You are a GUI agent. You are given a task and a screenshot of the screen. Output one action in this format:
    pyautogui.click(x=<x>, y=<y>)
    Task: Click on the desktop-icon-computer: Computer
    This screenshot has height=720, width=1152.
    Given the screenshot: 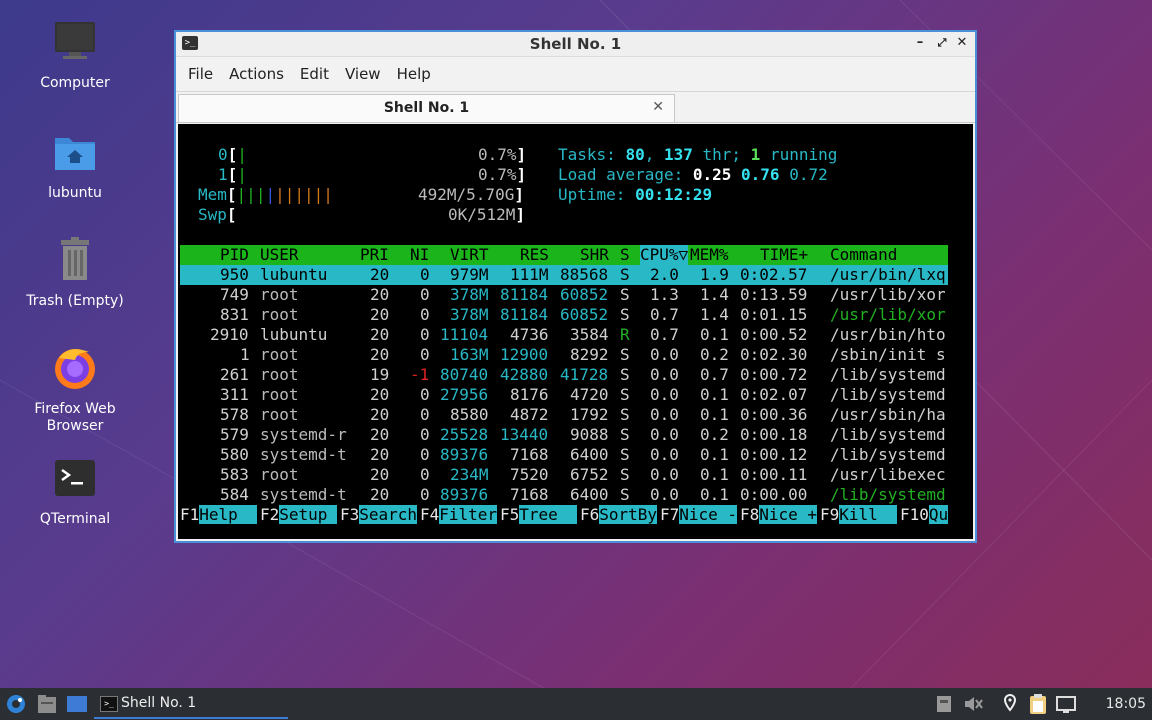 What is the action you would take?
    pyautogui.click(x=75, y=55)
    